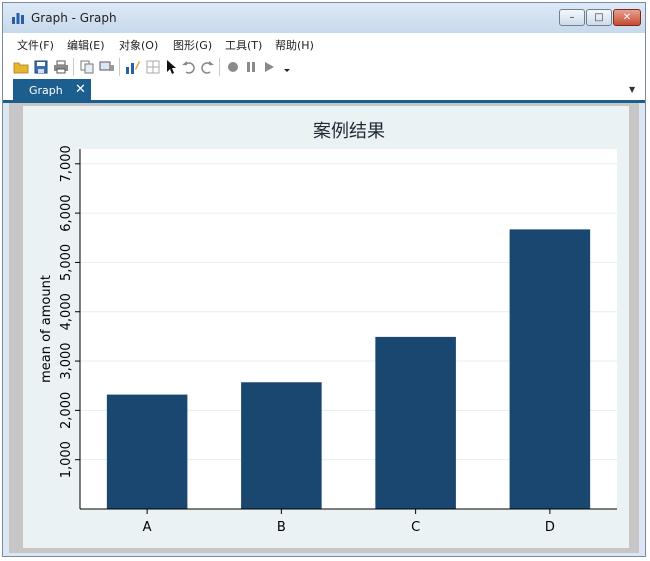 This screenshot has width=650, height=561. What do you see at coordinates (632, 89) in the screenshot?
I see `tab-menu-dropdown-icon: ▼` at bounding box center [632, 89].